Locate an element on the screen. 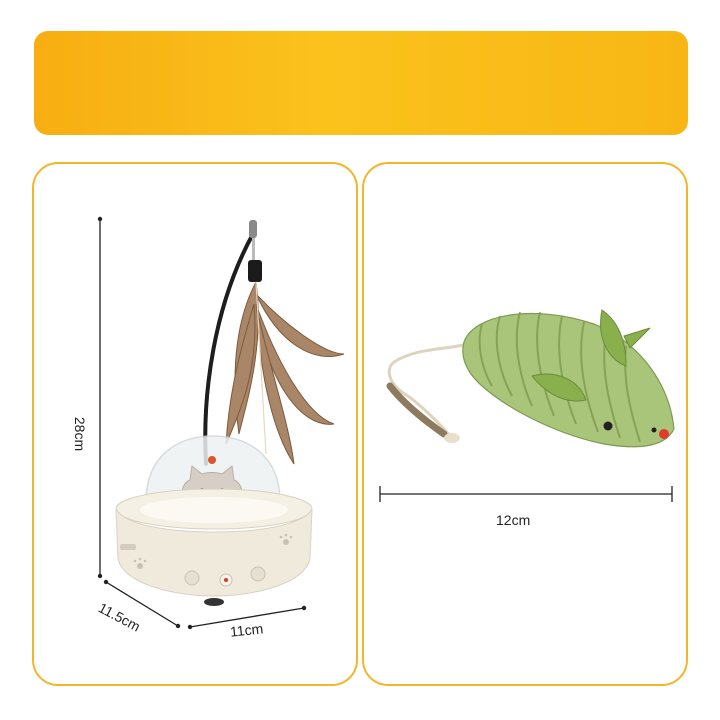 Image resolution: width=720 pixels, height=720 pixels. height-label: 28cm is located at coordinates (80, 434).